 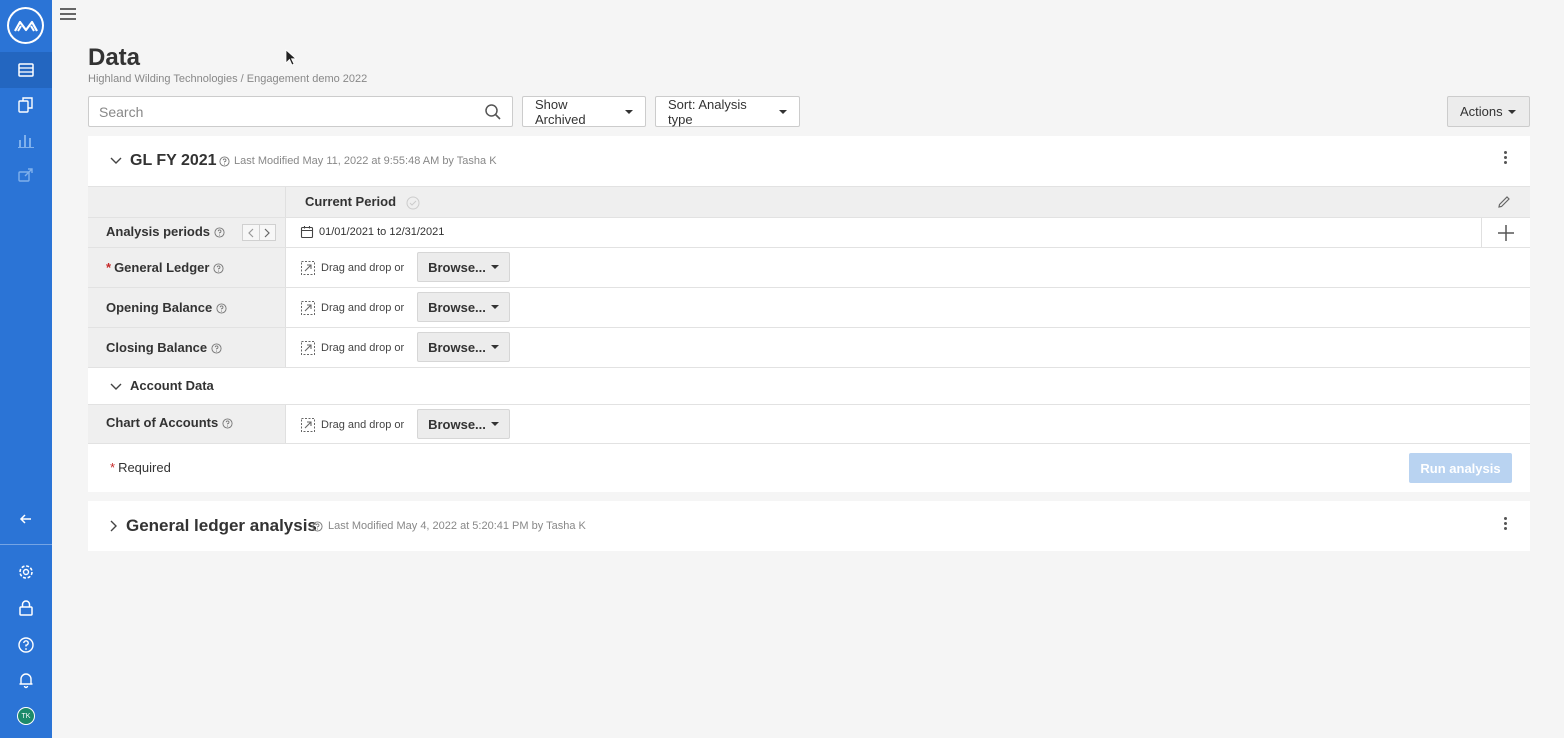 What do you see at coordinates (307, 232) in the screenshot?
I see `calendar-icon` at bounding box center [307, 232].